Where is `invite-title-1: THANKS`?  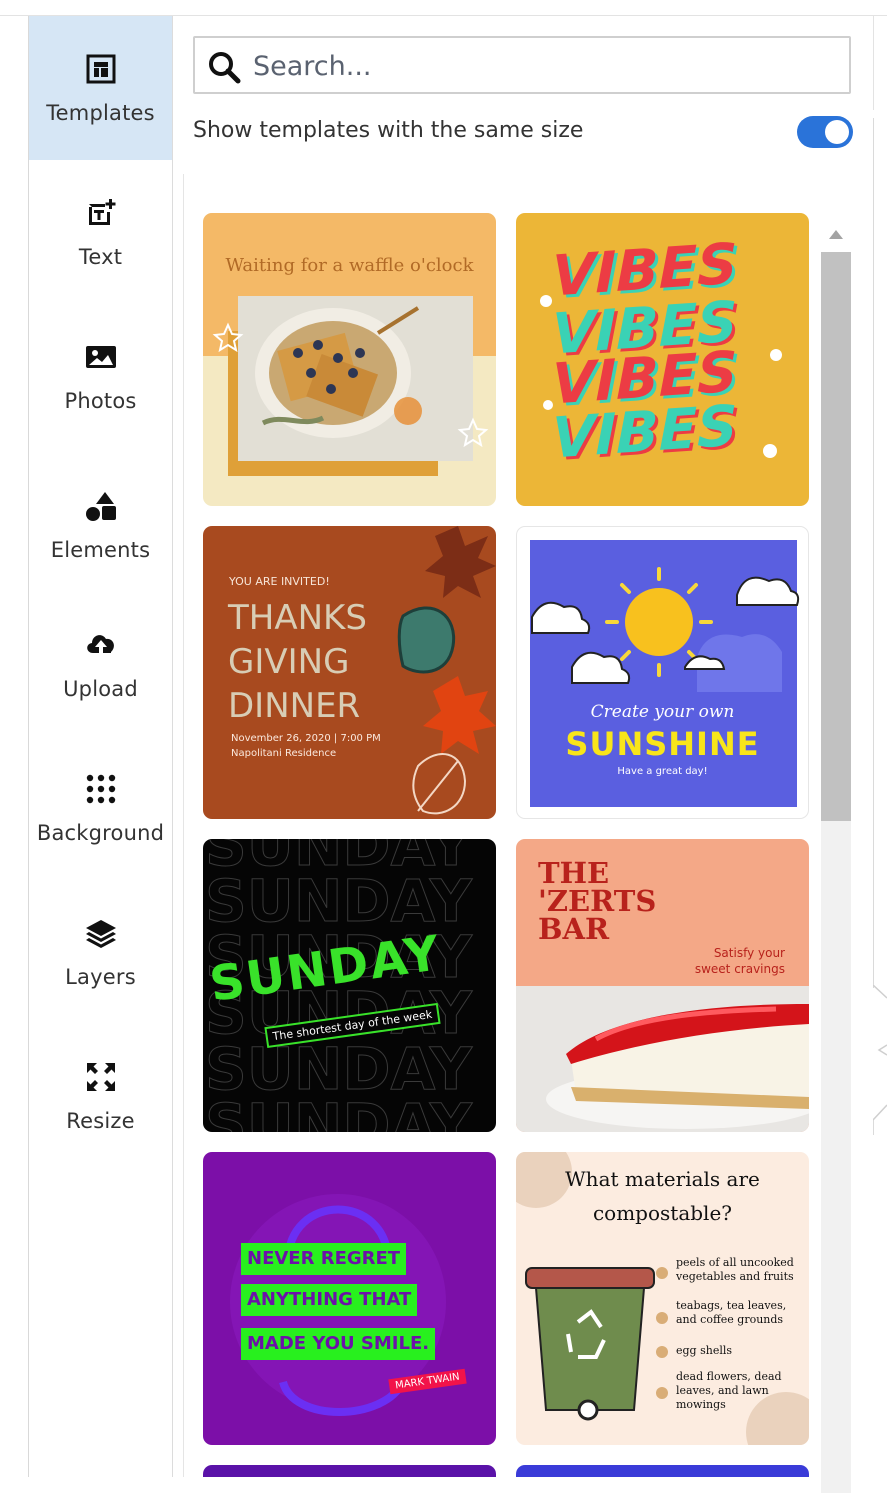 invite-title-1: THANKS is located at coordinates (297, 618).